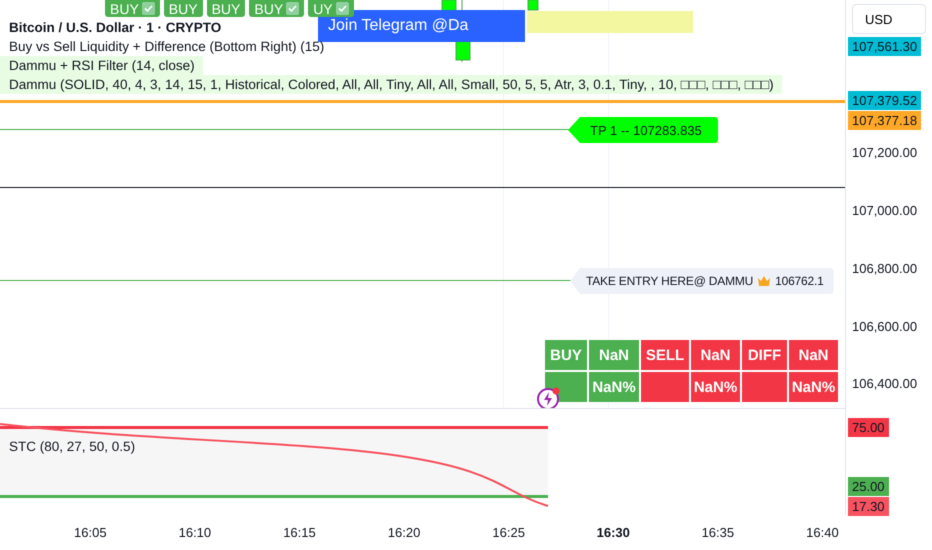  I want to click on price-label: 106,600.00, so click(884, 327).